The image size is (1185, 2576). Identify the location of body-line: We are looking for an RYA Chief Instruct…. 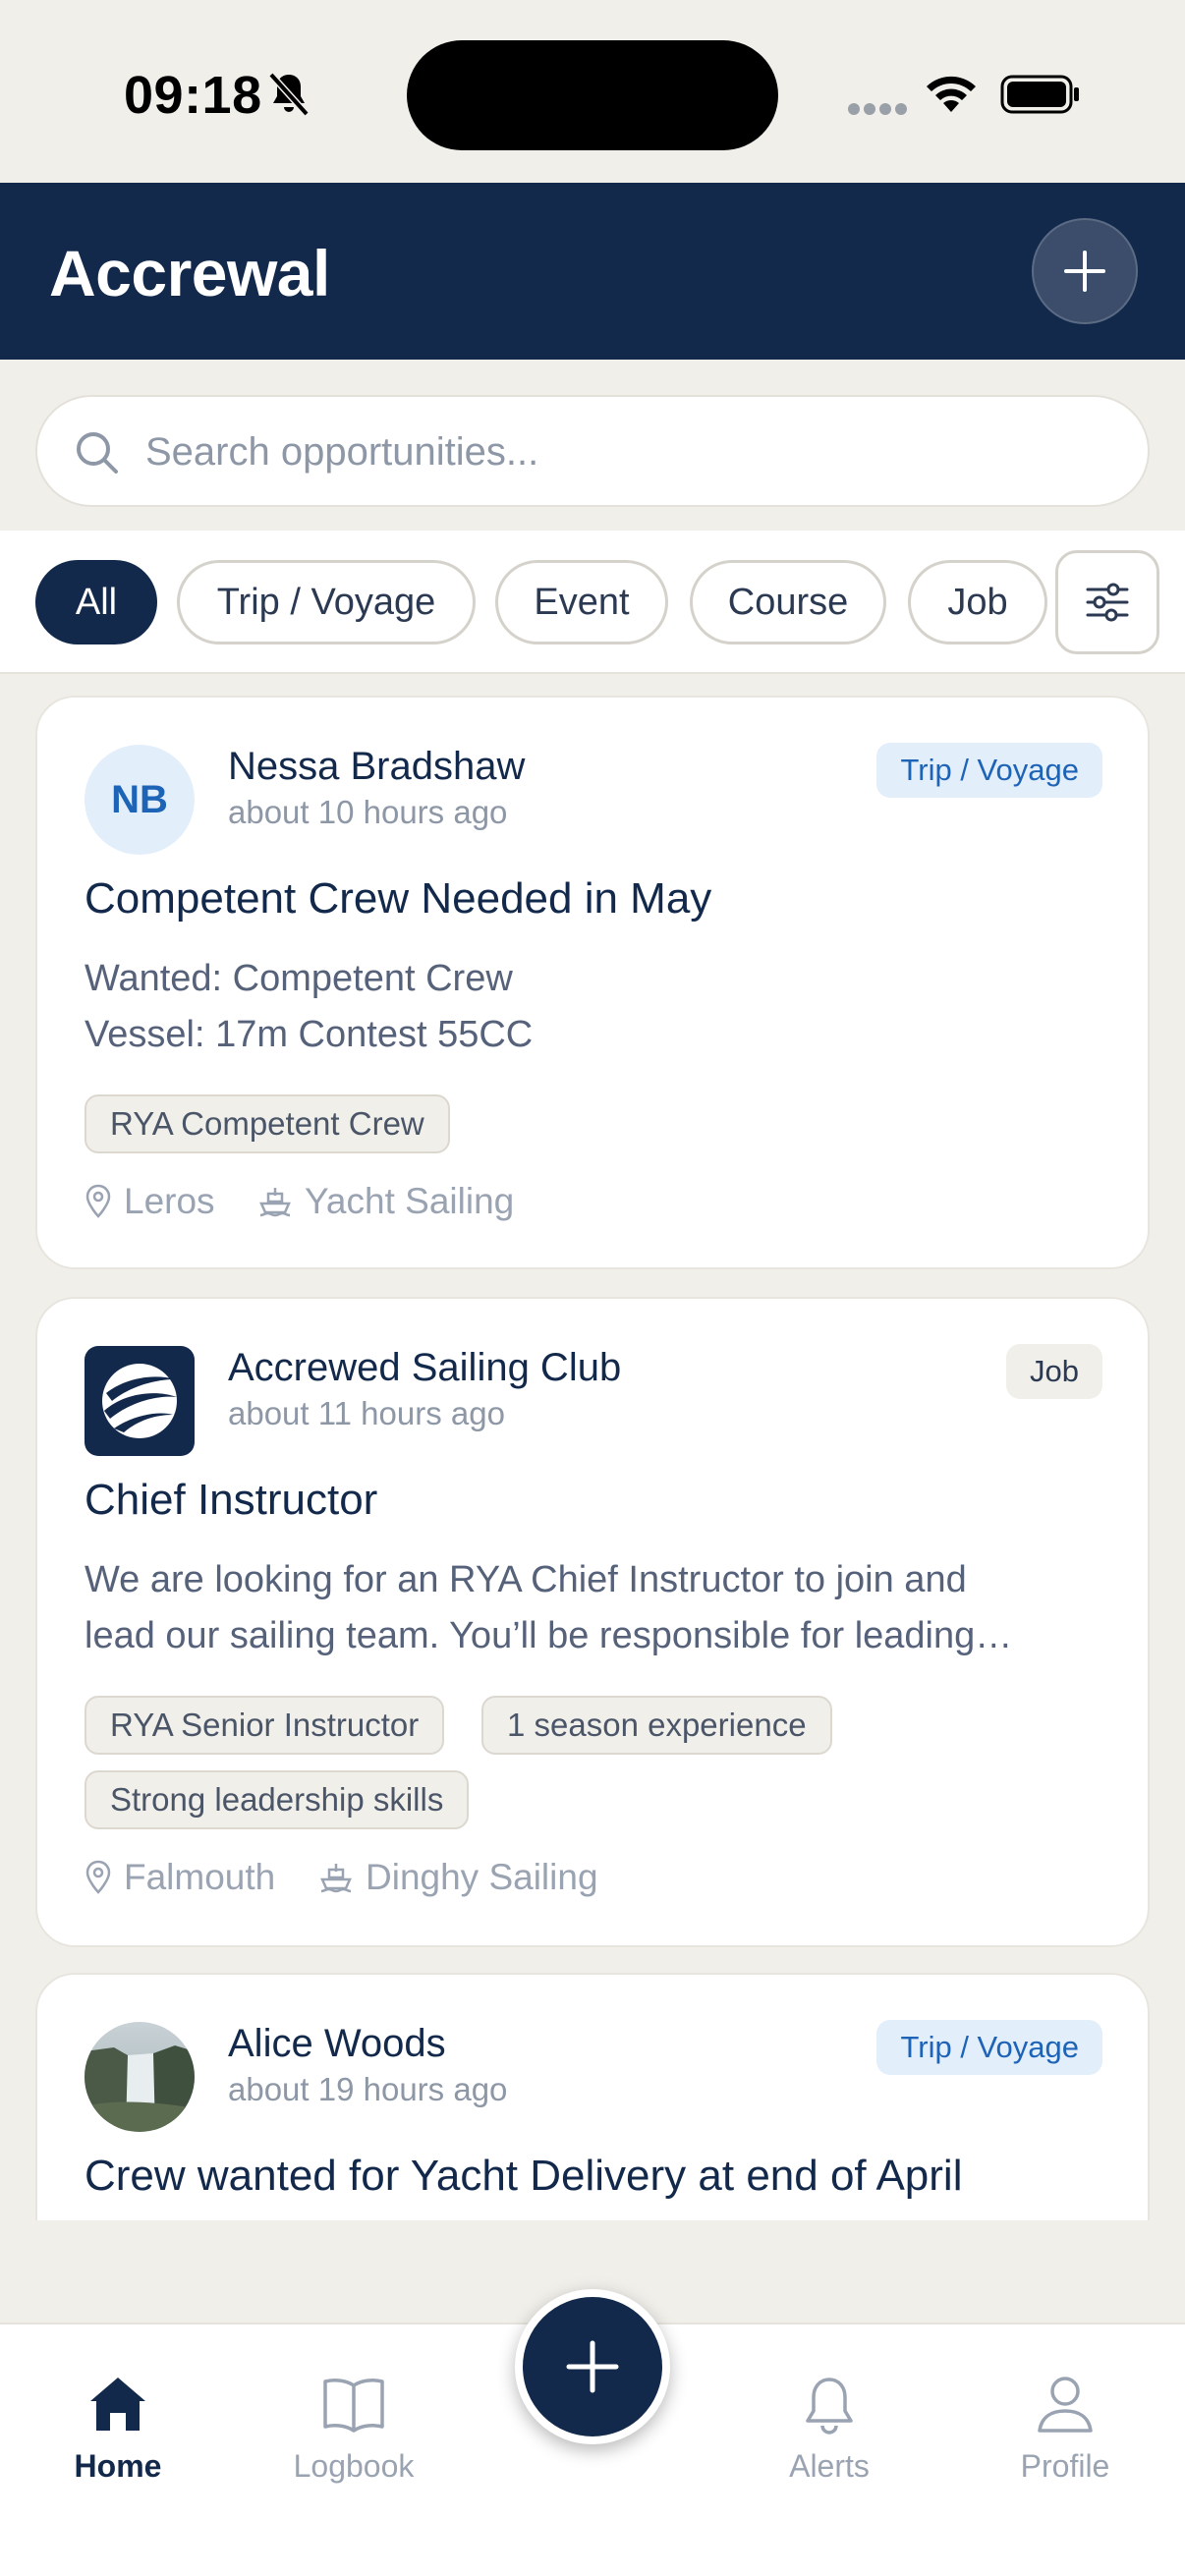
(526, 1579).